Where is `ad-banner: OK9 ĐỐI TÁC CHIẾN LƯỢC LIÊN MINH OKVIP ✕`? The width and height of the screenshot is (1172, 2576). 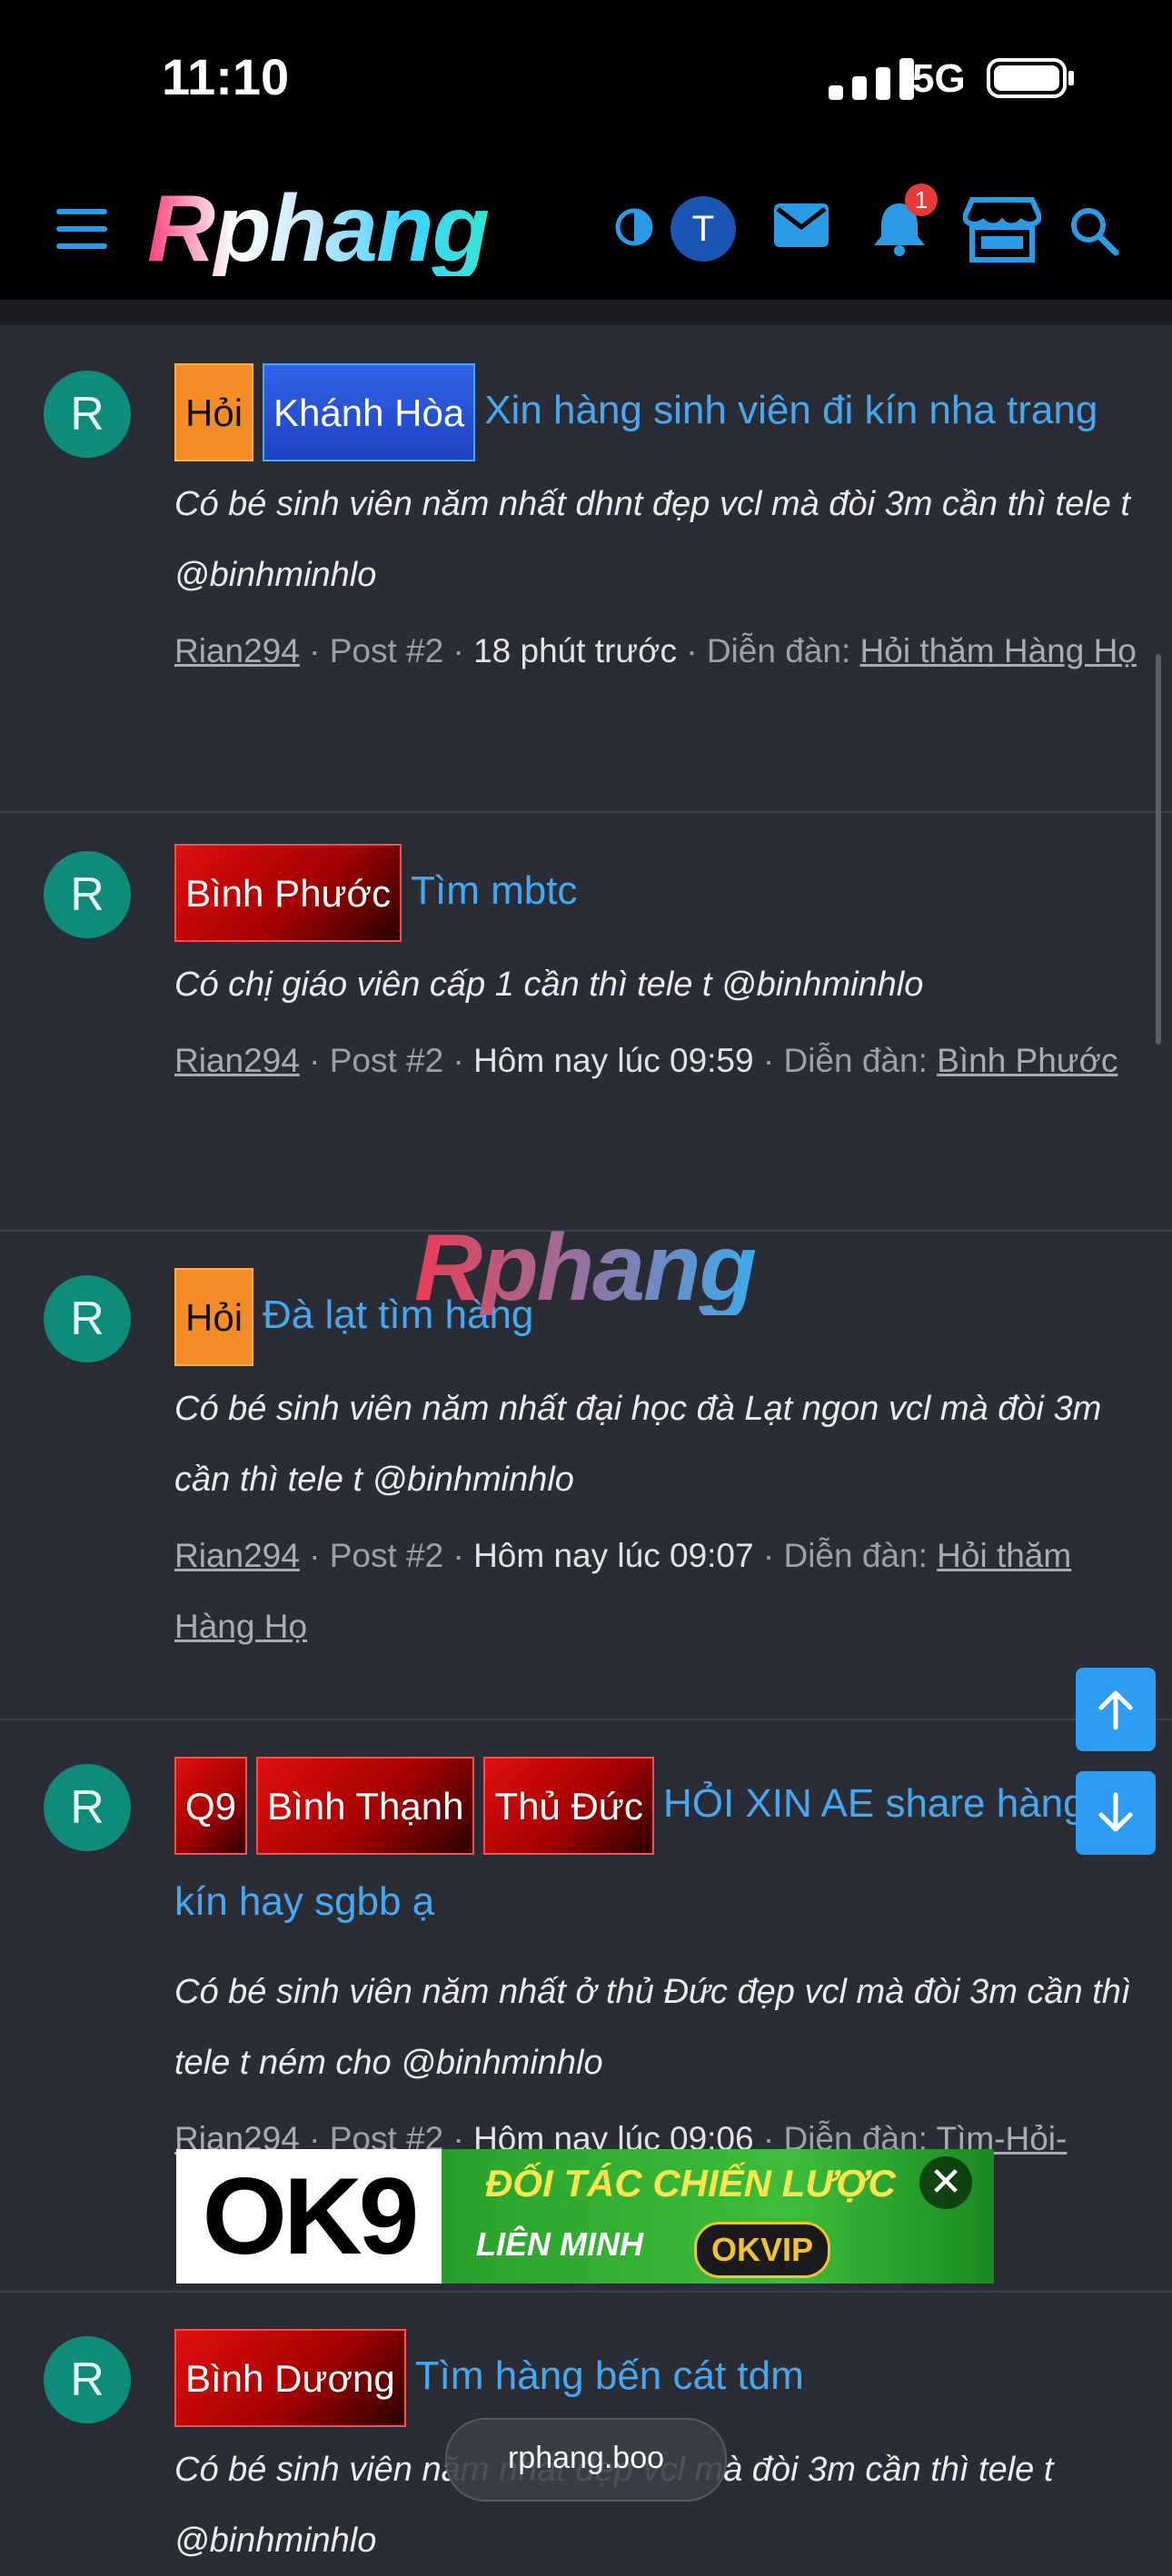
ad-banner: OK9 ĐỐI TÁC CHIẾN LƯỢC LIÊN MINH OKVIP ✕ is located at coordinates (585, 2216).